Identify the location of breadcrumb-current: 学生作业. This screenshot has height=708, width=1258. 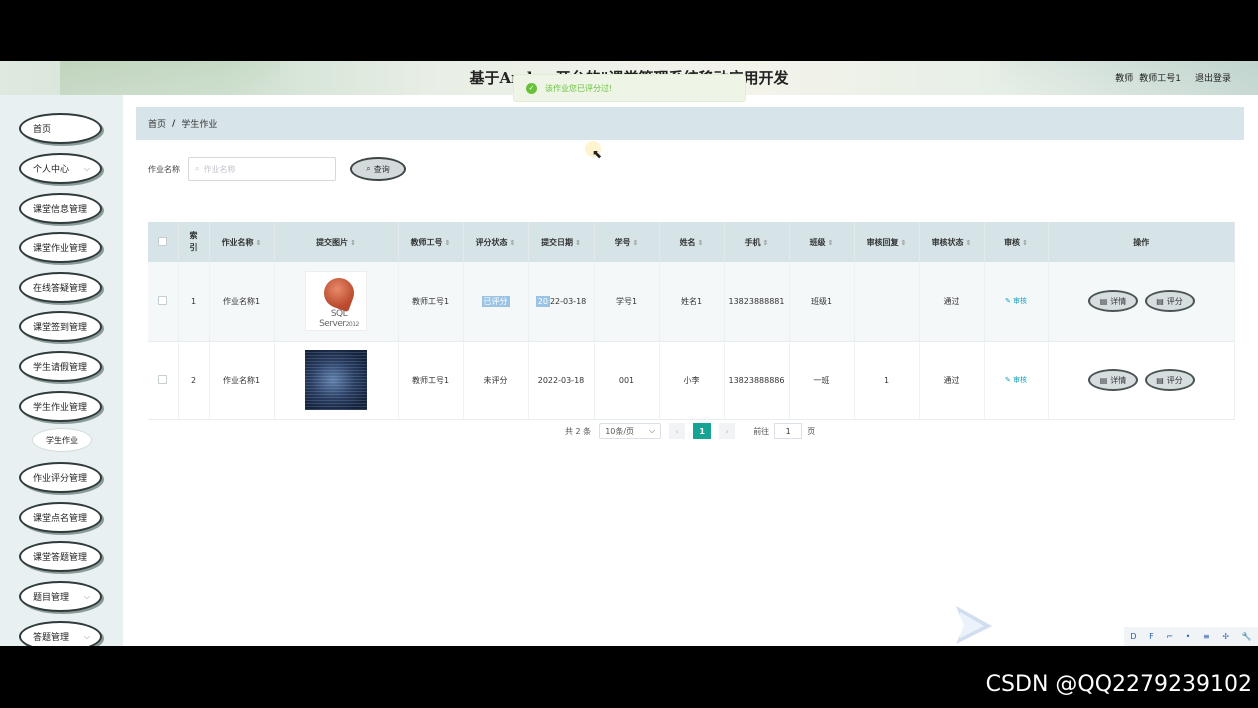
(199, 125).